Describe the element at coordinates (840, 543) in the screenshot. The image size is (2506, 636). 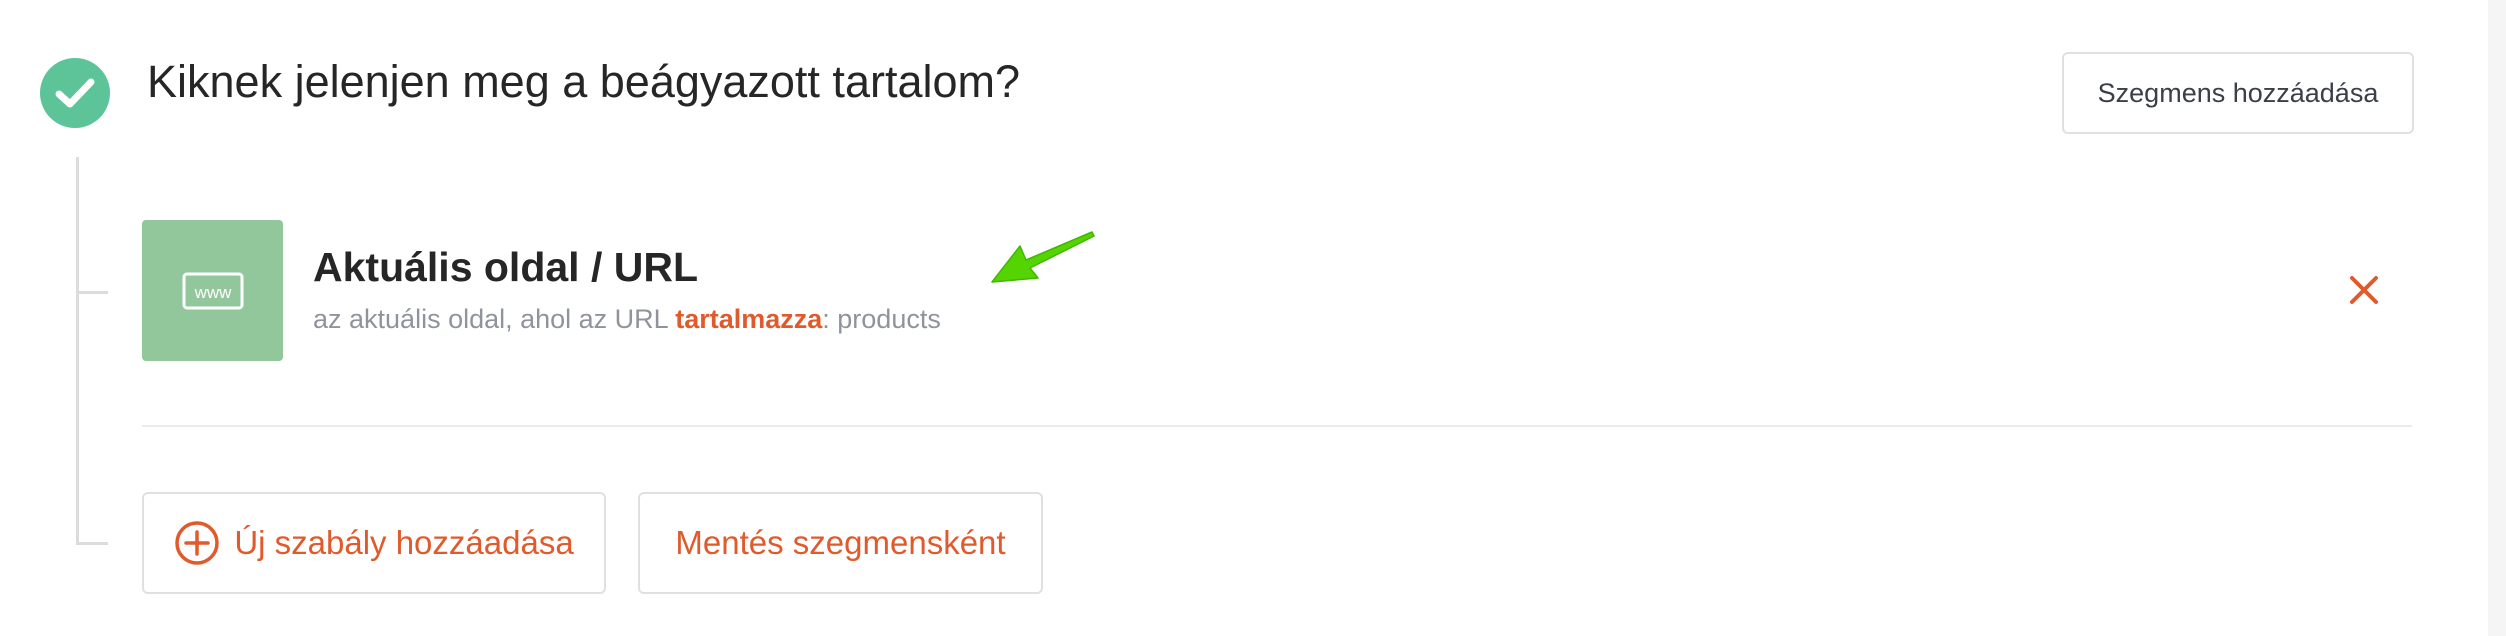
I see `save-as-segment-button: Mentés szegmensként` at that location.